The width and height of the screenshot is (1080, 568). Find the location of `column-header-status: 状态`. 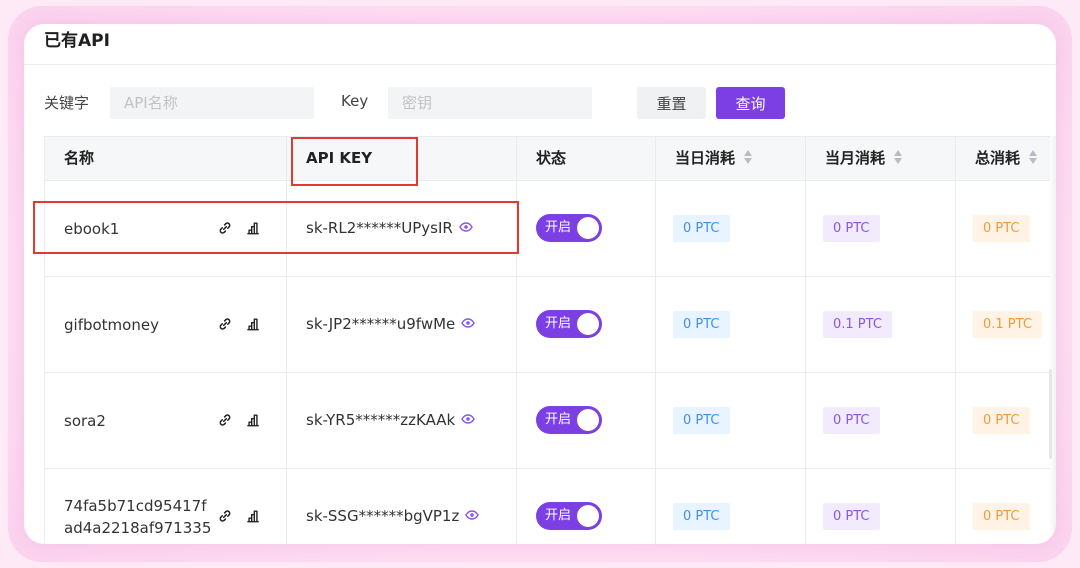

column-header-status: 状态 is located at coordinates (586, 158).